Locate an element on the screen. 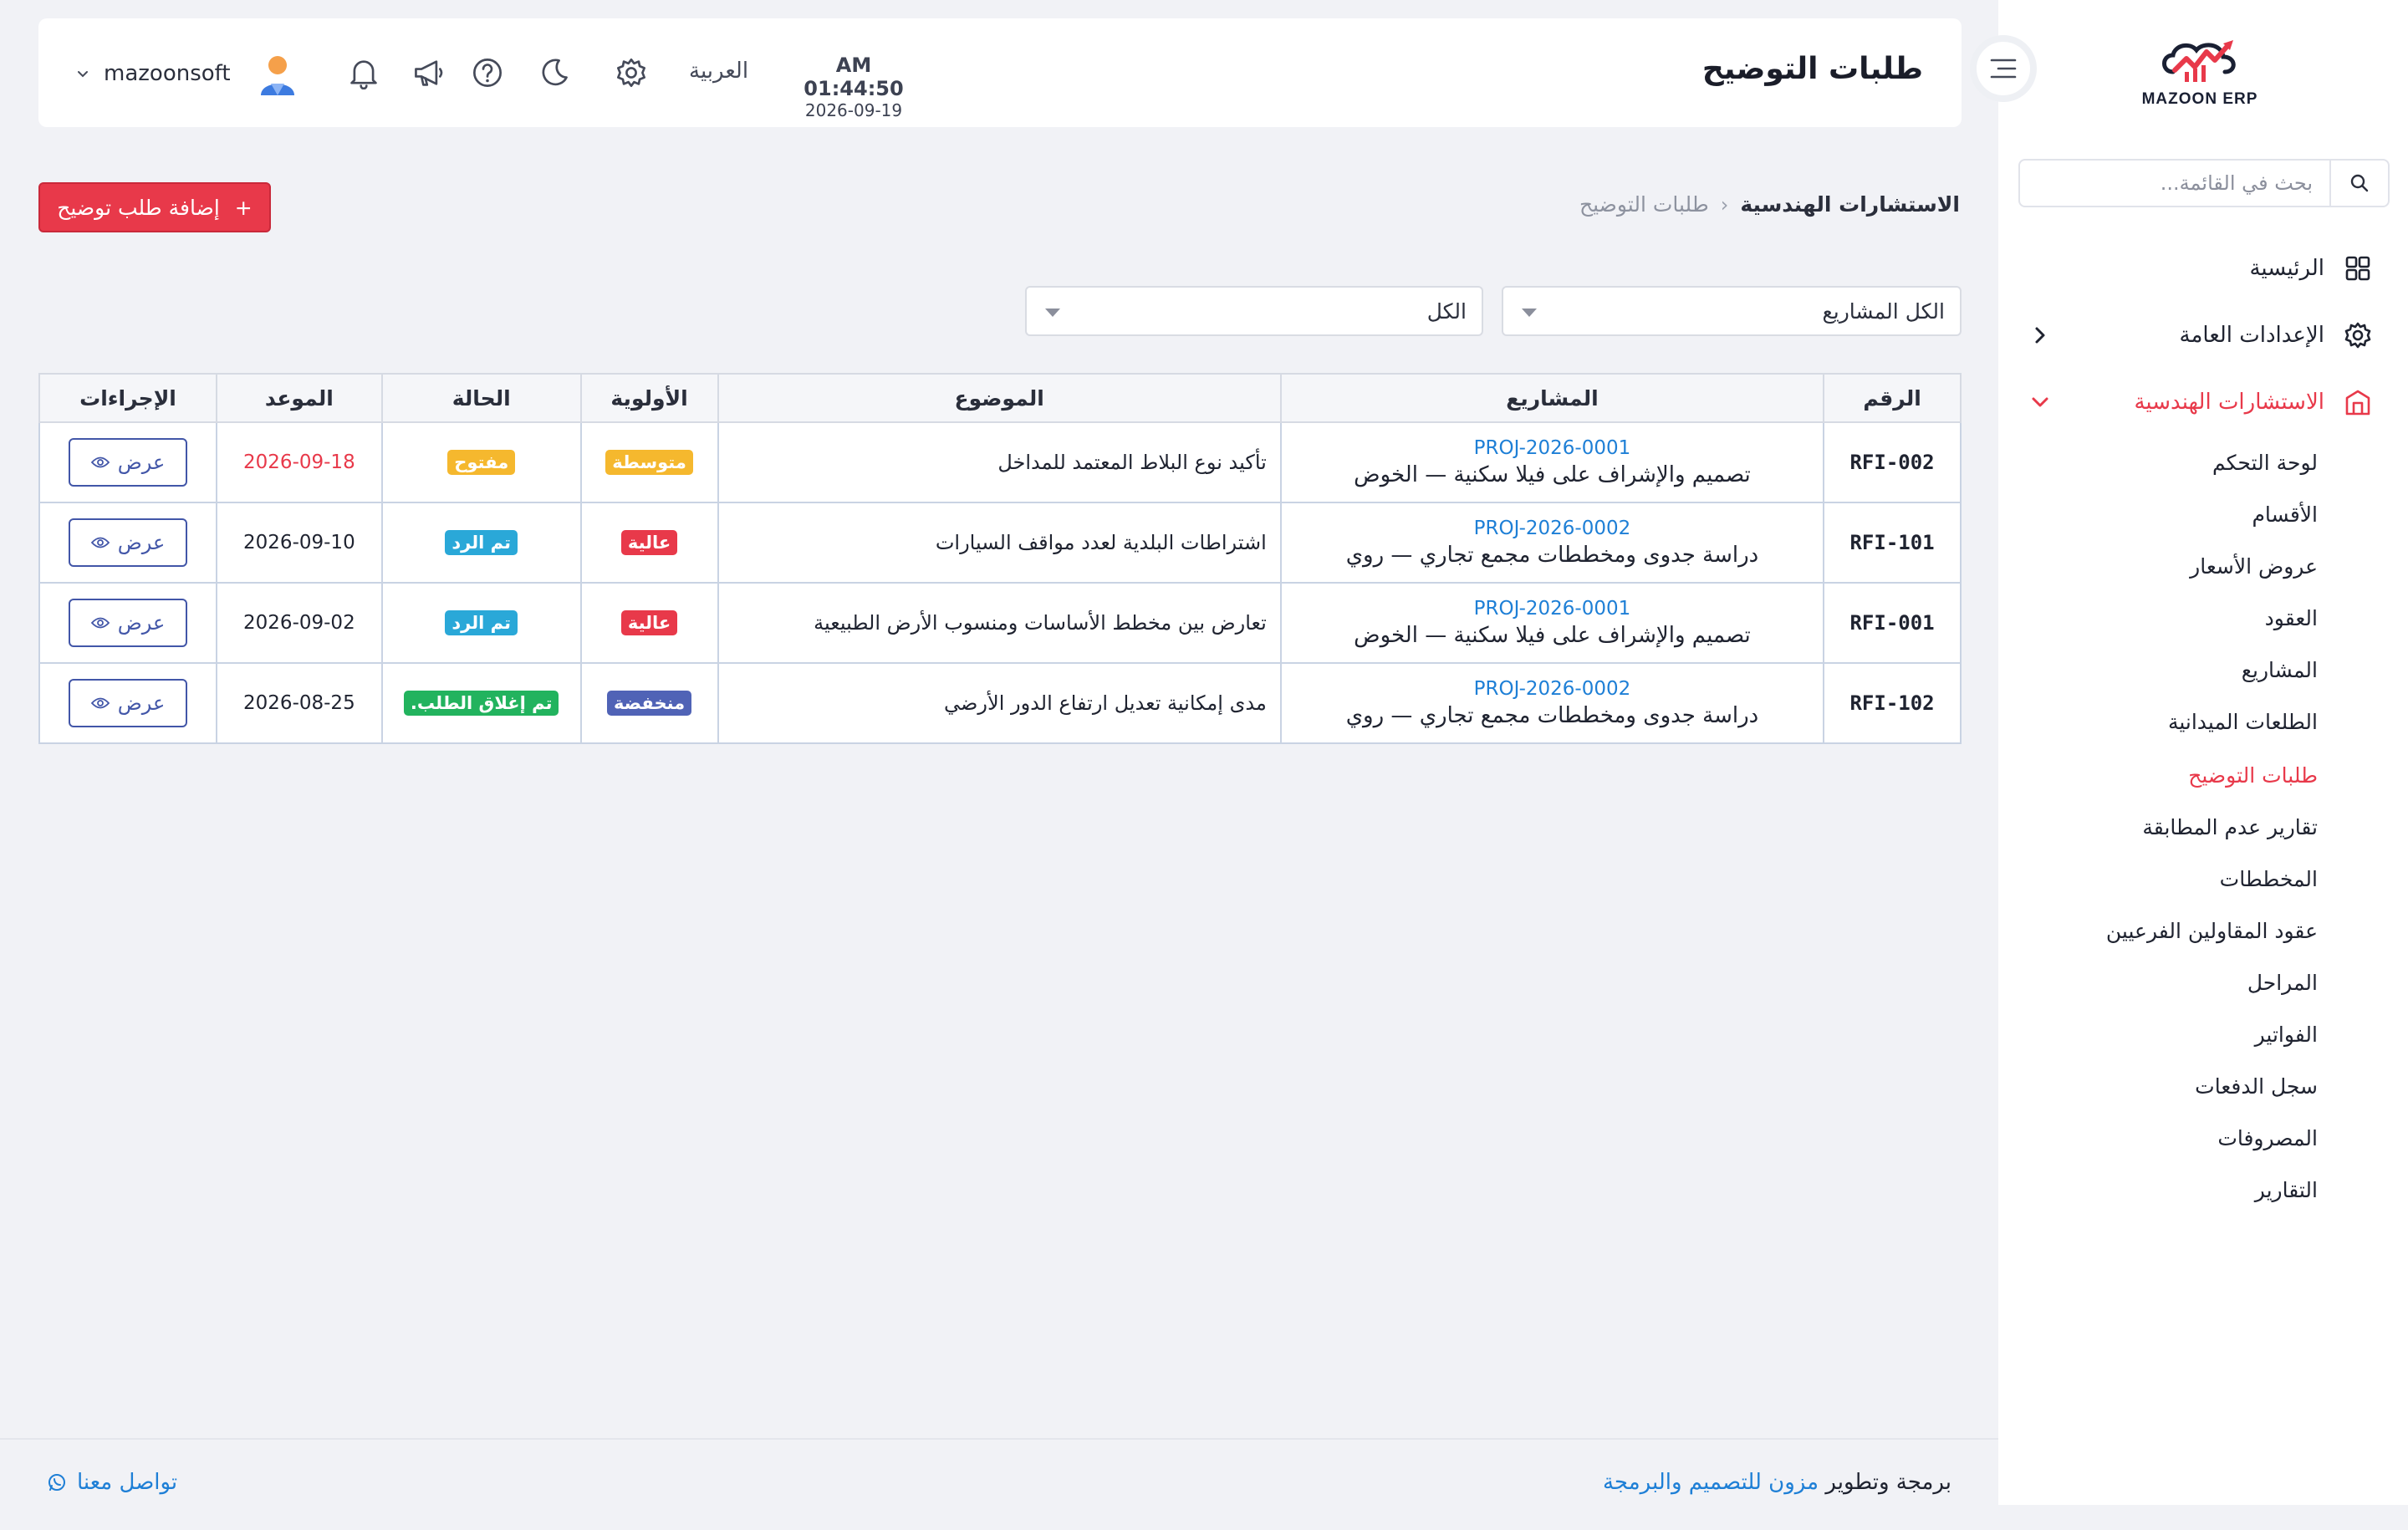 The image size is (2408, 1530). sidebar-sub-ncr: تقارير عدم المطابقة is located at coordinates (2230, 827).